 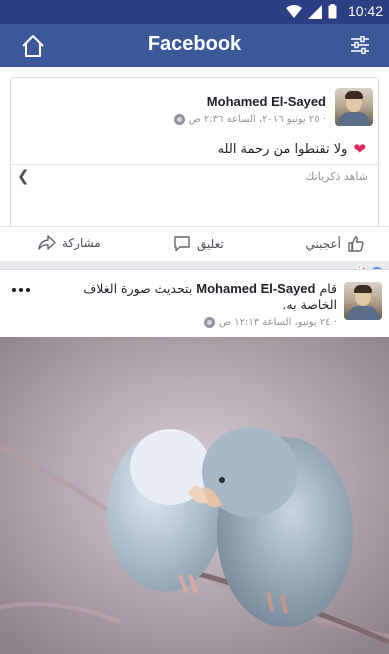 I want to click on comment-button: تعليق, so click(x=198, y=243).